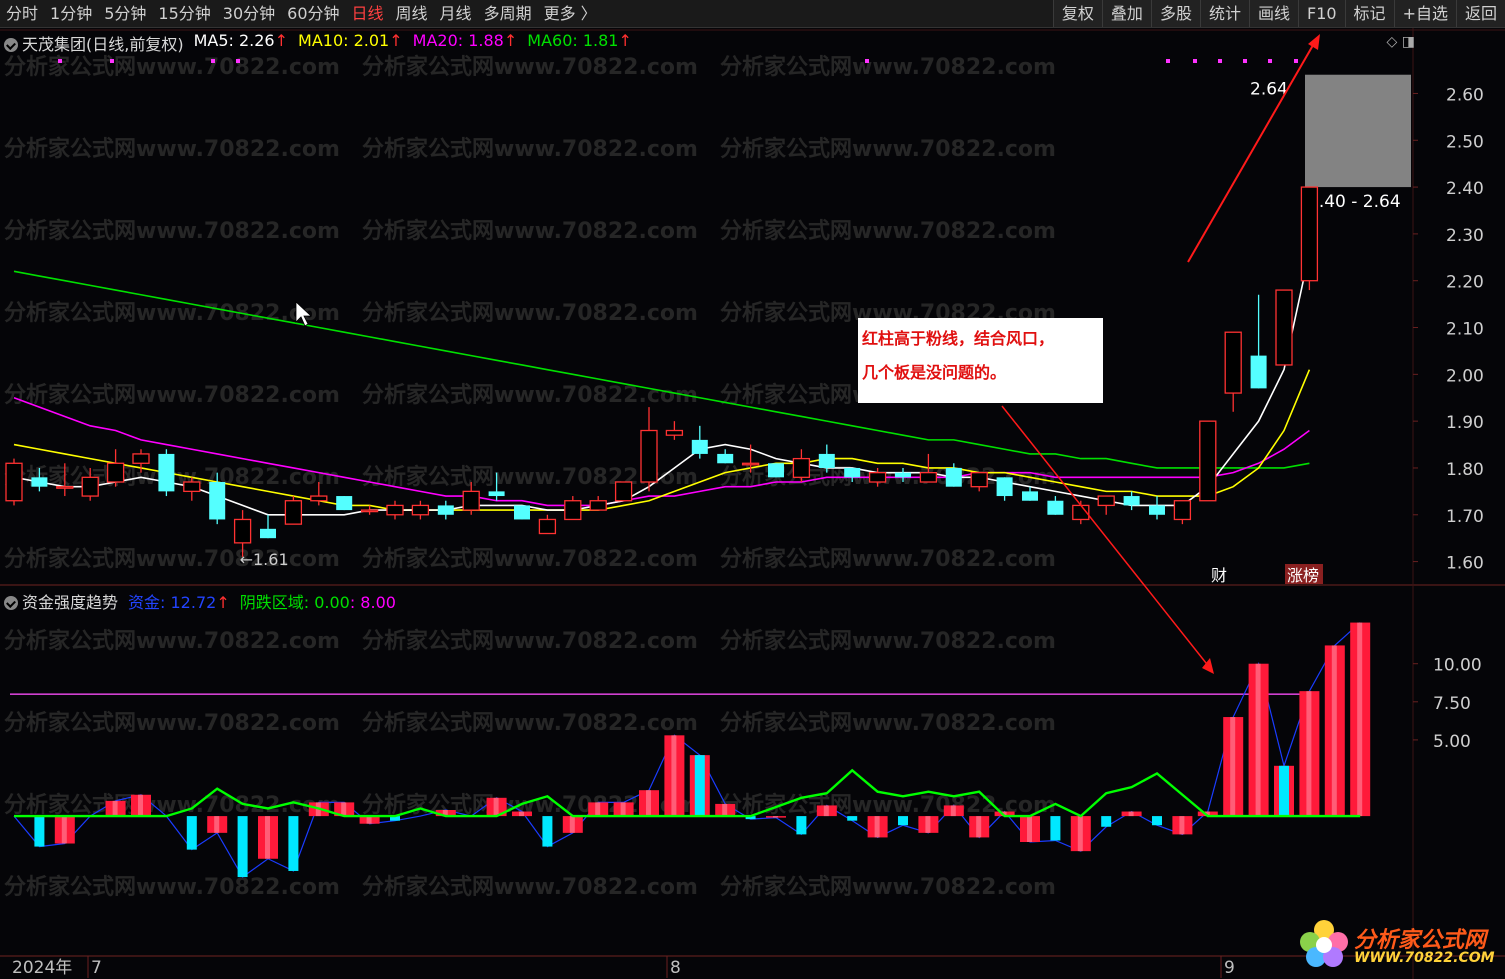 The image size is (1505, 979). What do you see at coordinates (249, 13) in the screenshot?
I see `period-tab-4: 30分钟` at bounding box center [249, 13].